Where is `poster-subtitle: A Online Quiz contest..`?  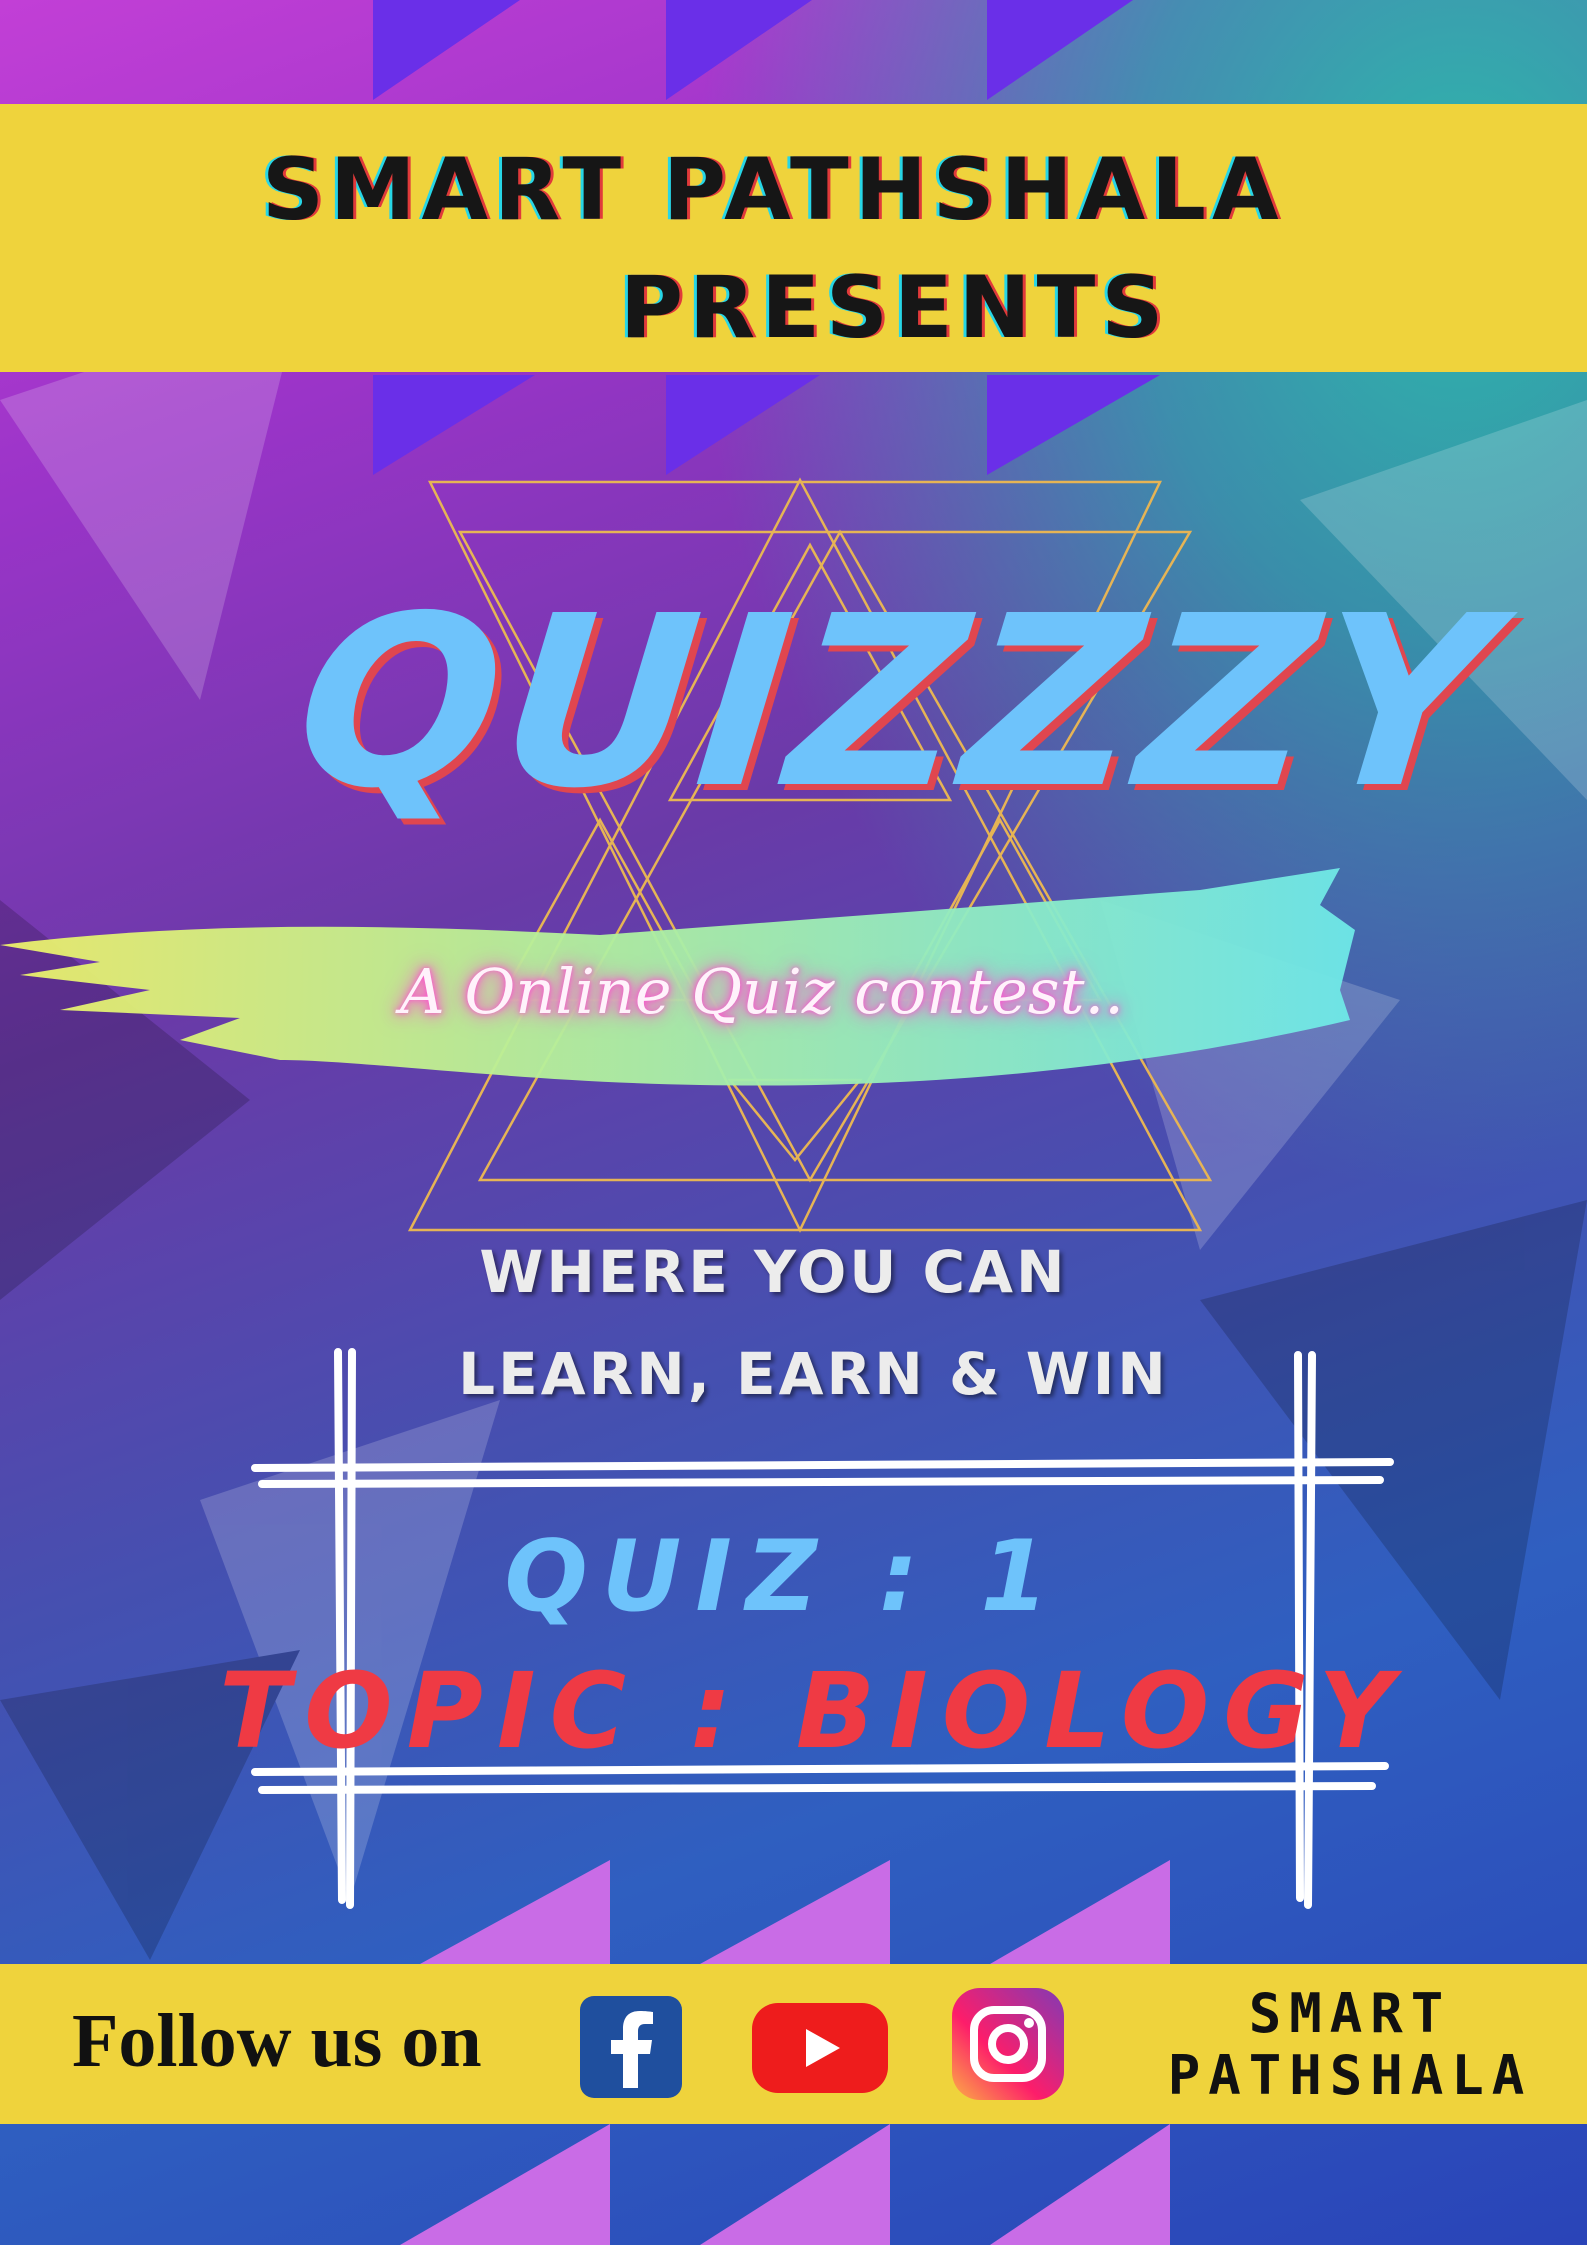
poster-subtitle: A Online Quiz contest.. is located at coordinates (762, 991).